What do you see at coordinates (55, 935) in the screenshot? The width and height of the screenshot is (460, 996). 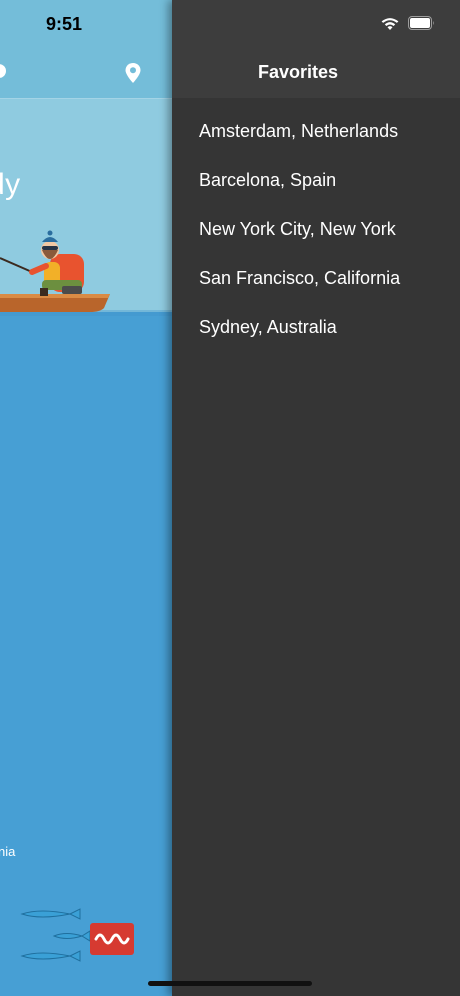 I see `fish-icon` at bounding box center [55, 935].